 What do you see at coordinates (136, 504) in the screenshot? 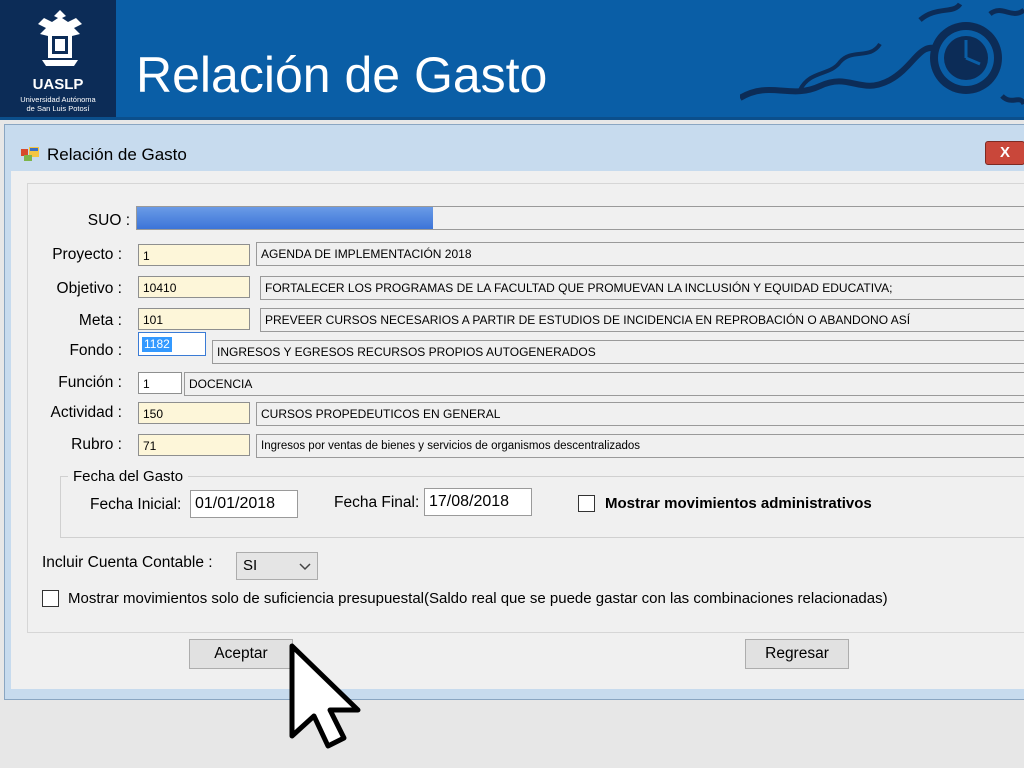
I see `fecha-inicial-label: Fecha Inicial:` at bounding box center [136, 504].